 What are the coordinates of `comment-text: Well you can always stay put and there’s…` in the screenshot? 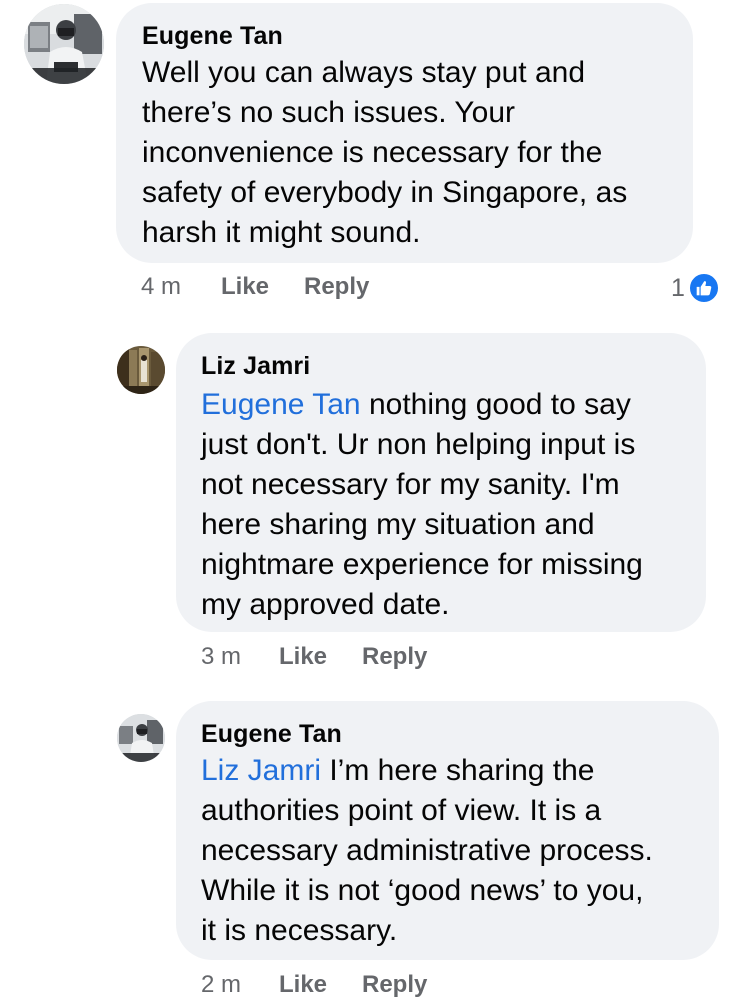 It's located at (405, 153).